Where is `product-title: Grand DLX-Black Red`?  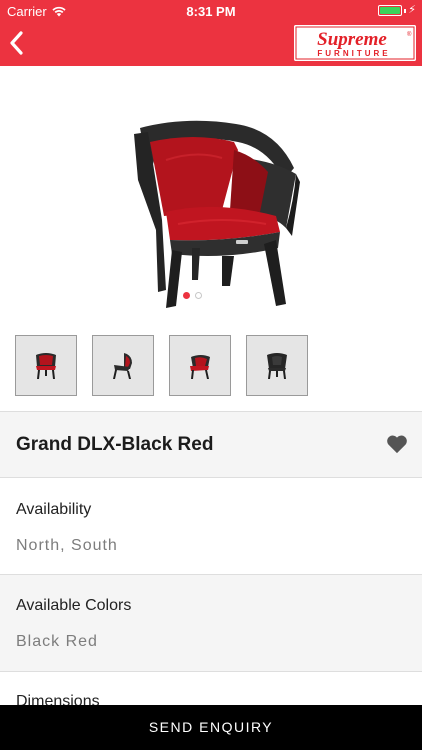
product-title: Grand DLX-Black Red is located at coordinates (115, 444).